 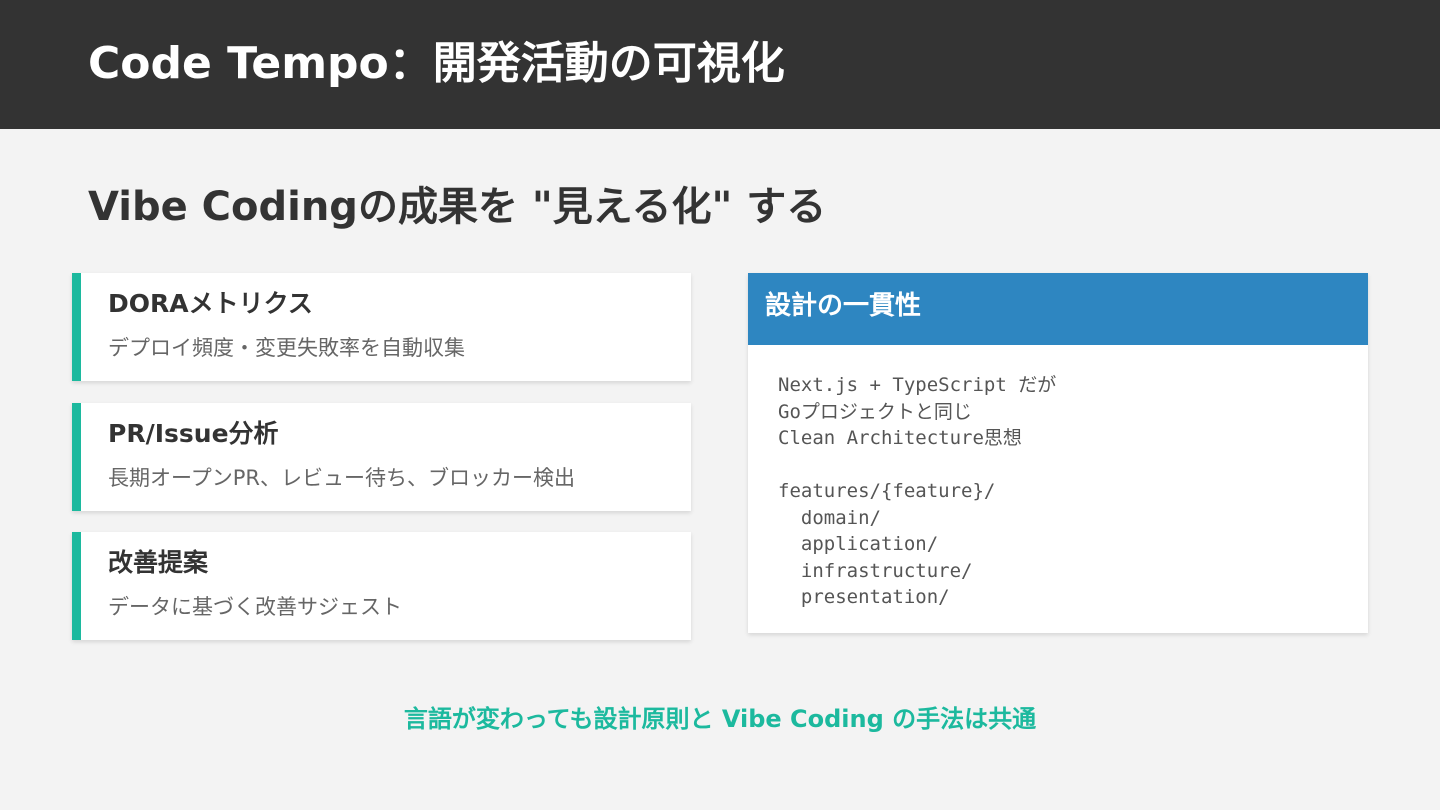 I want to click on card-description: デプロイ頻度・変更失敗率を自動収集, so click(x=286, y=348).